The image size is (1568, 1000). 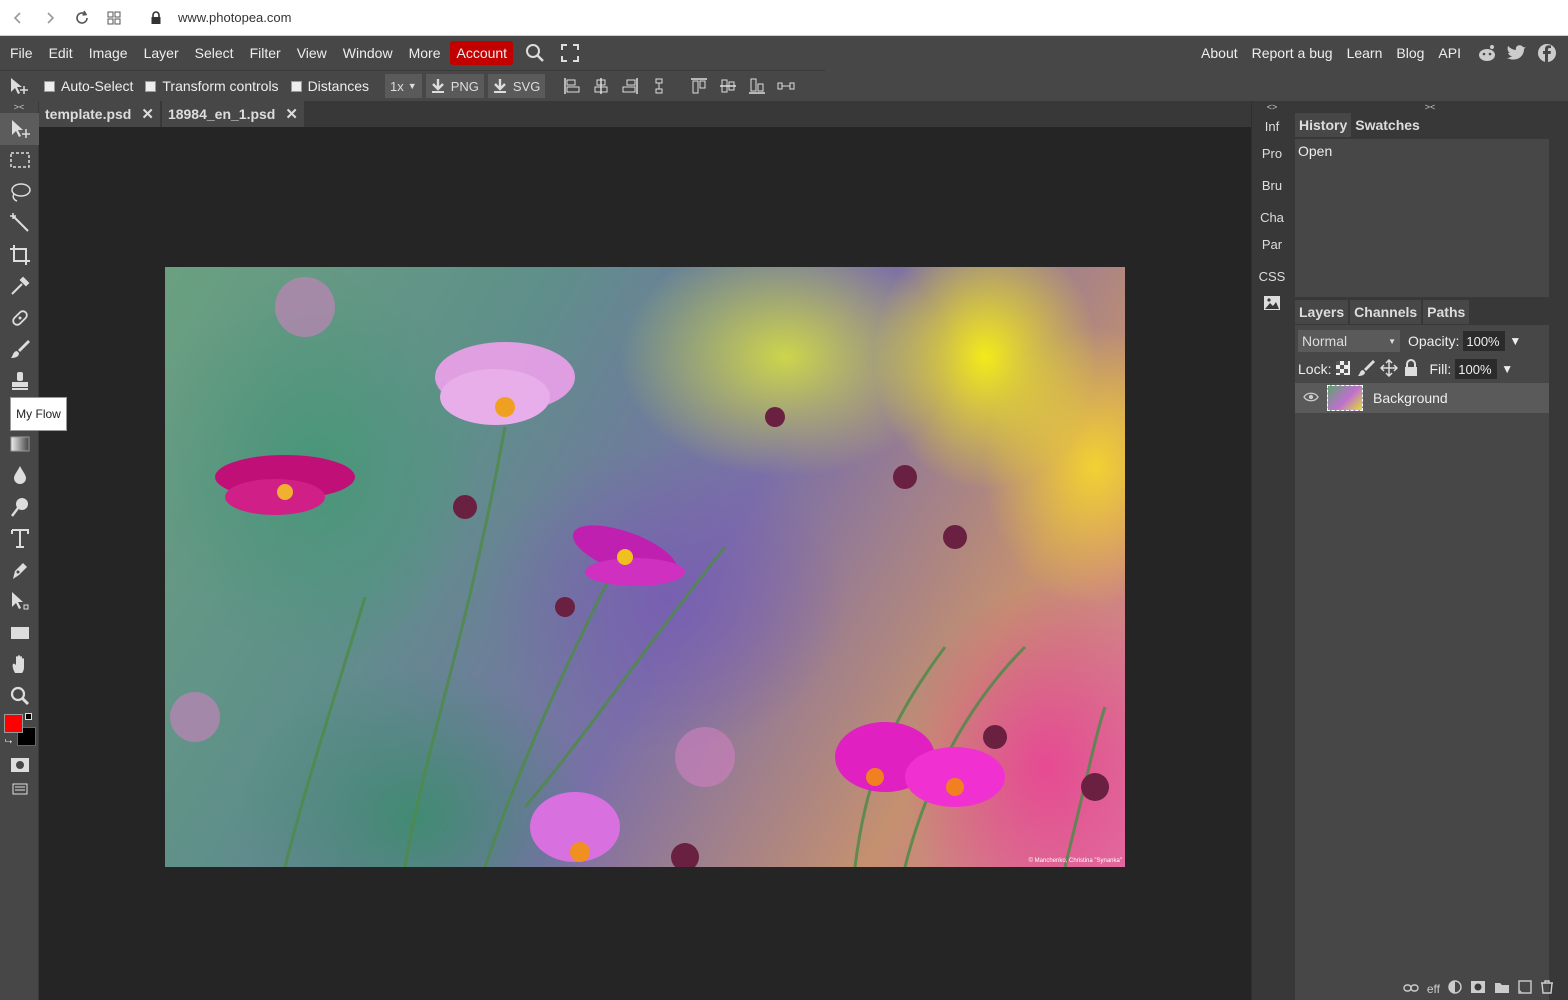 What do you see at coordinates (1410, 53) in the screenshot?
I see `blog-link: Blog` at bounding box center [1410, 53].